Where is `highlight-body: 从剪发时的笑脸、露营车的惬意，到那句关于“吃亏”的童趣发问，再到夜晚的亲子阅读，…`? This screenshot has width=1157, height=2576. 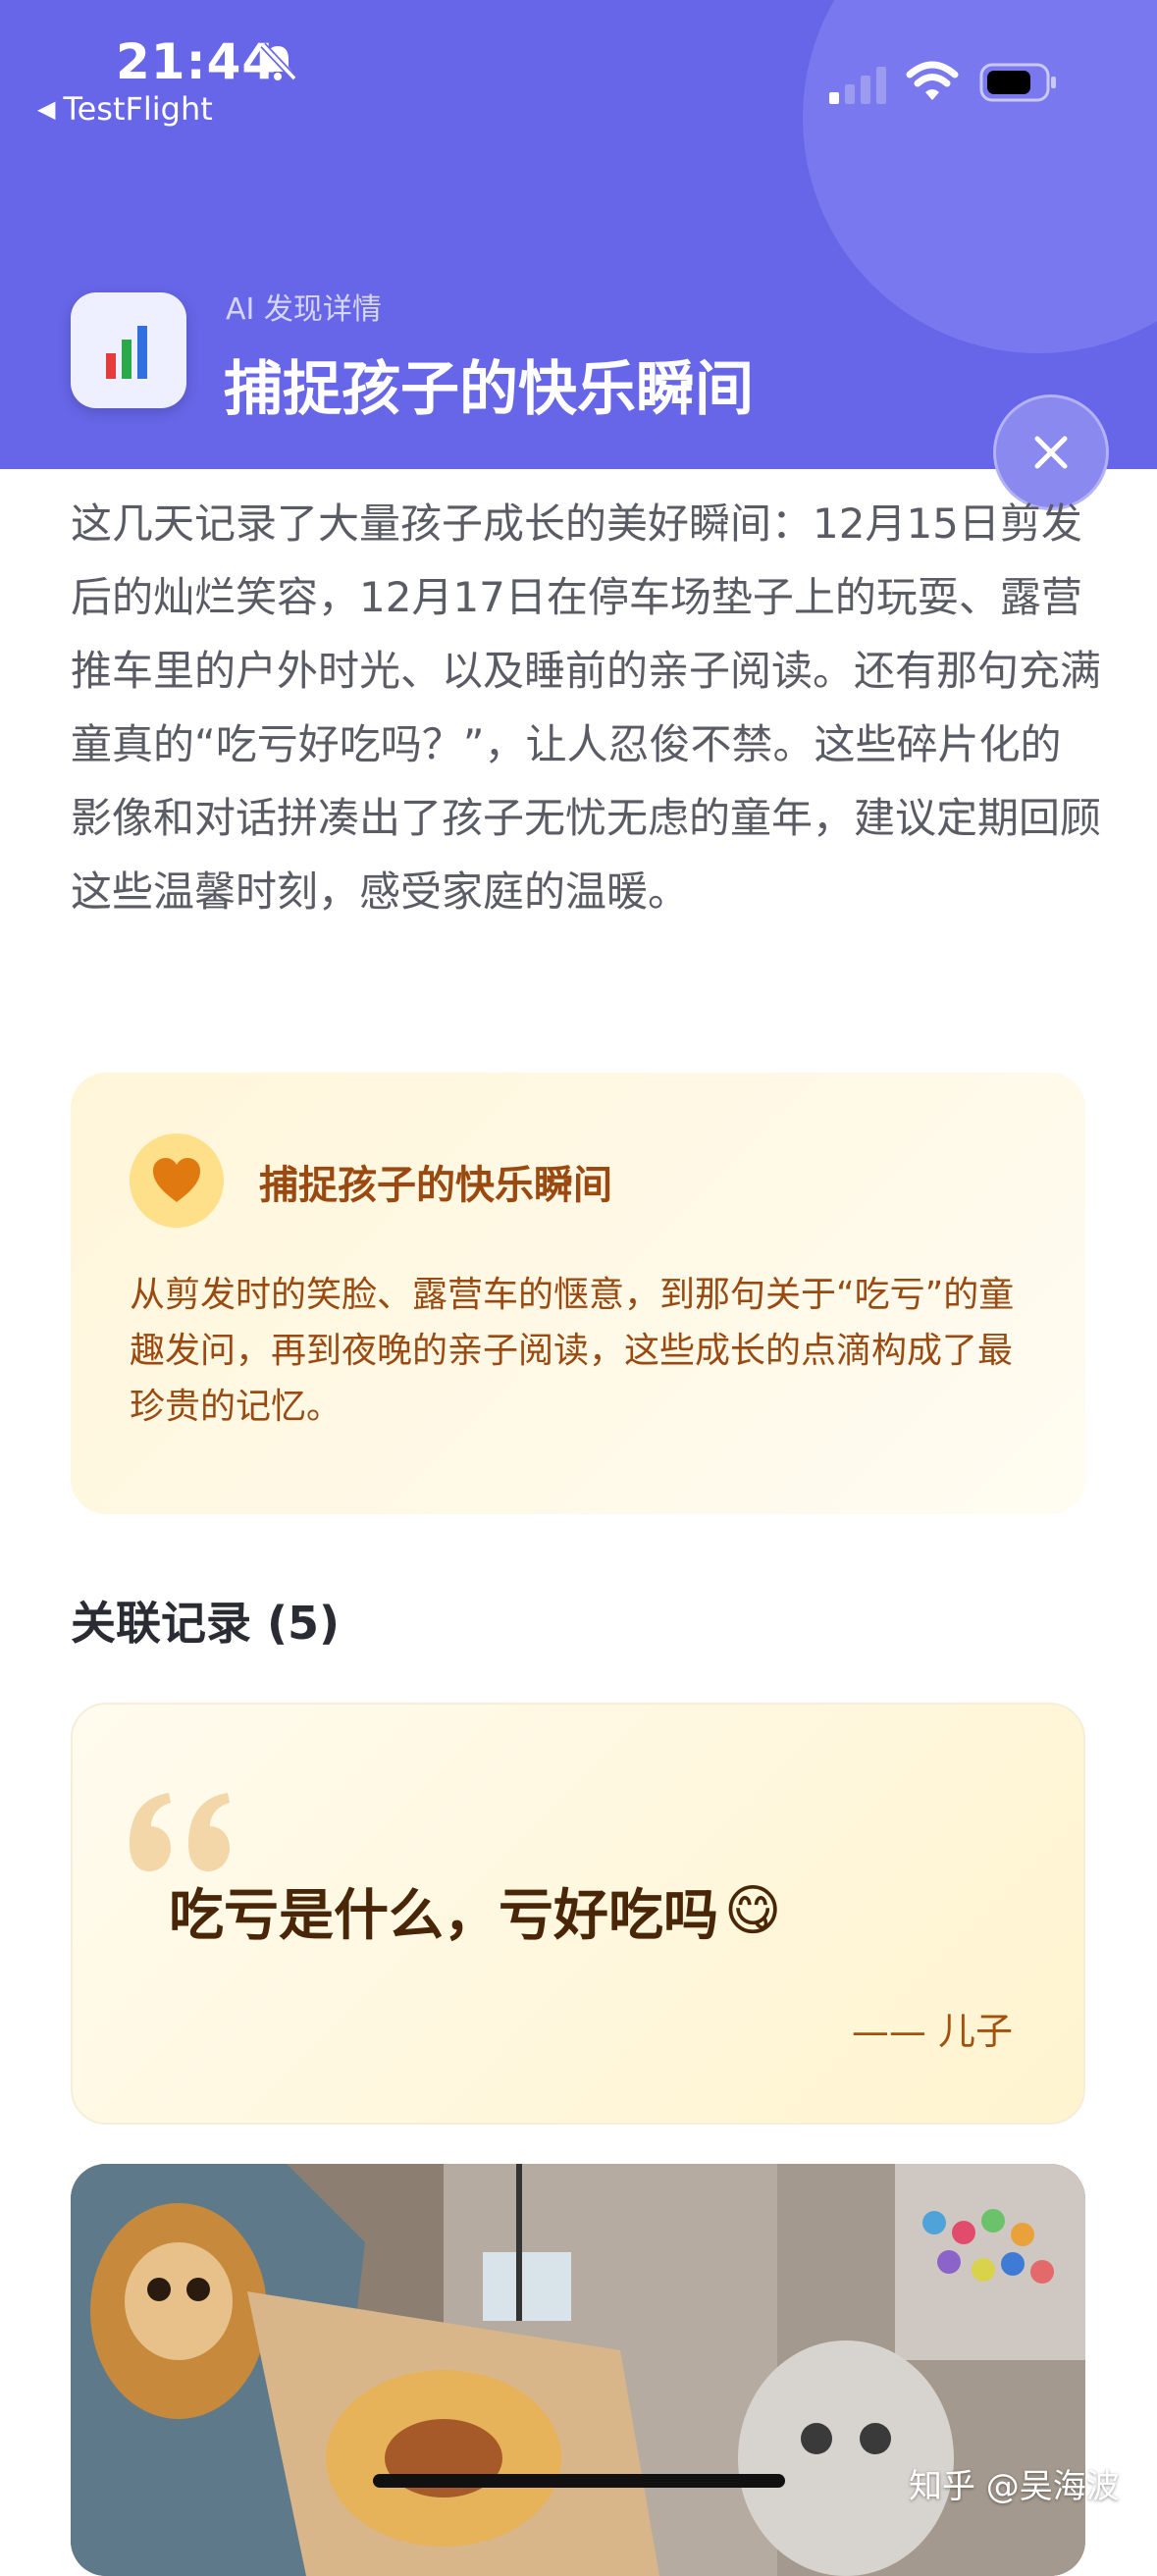 highlight-body: 从剪发时的笑脸、露营车的惬意，到那句关于“吃亏”的童趣发问，再到夜晚的亲子阅读，… is located at coordinates (572, 1351).